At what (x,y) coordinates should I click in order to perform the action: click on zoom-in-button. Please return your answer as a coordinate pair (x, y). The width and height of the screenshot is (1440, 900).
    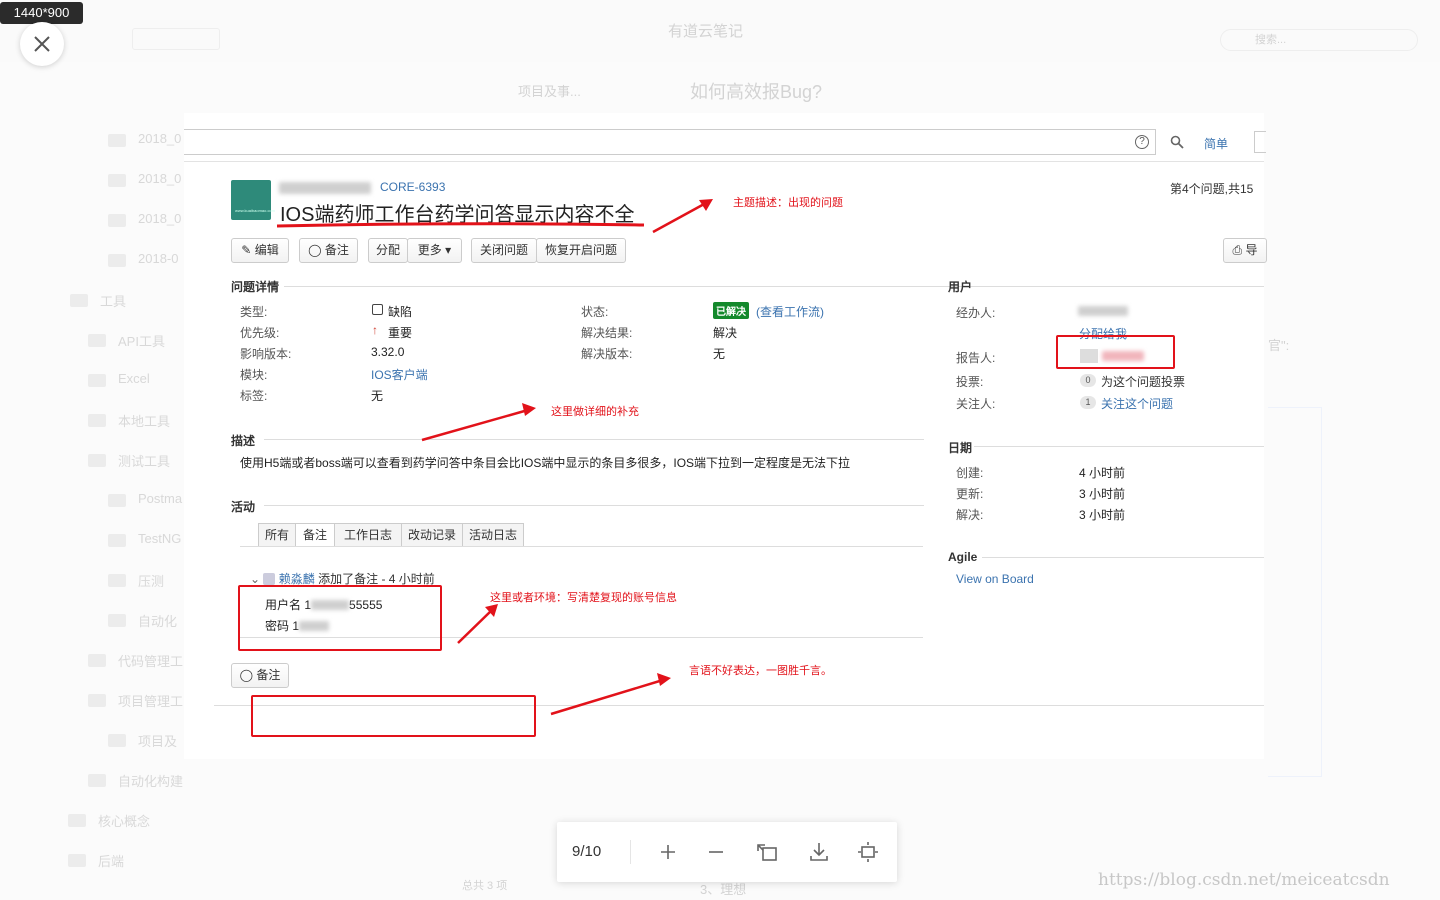
    Looking at the image, I should click on (668, 852).